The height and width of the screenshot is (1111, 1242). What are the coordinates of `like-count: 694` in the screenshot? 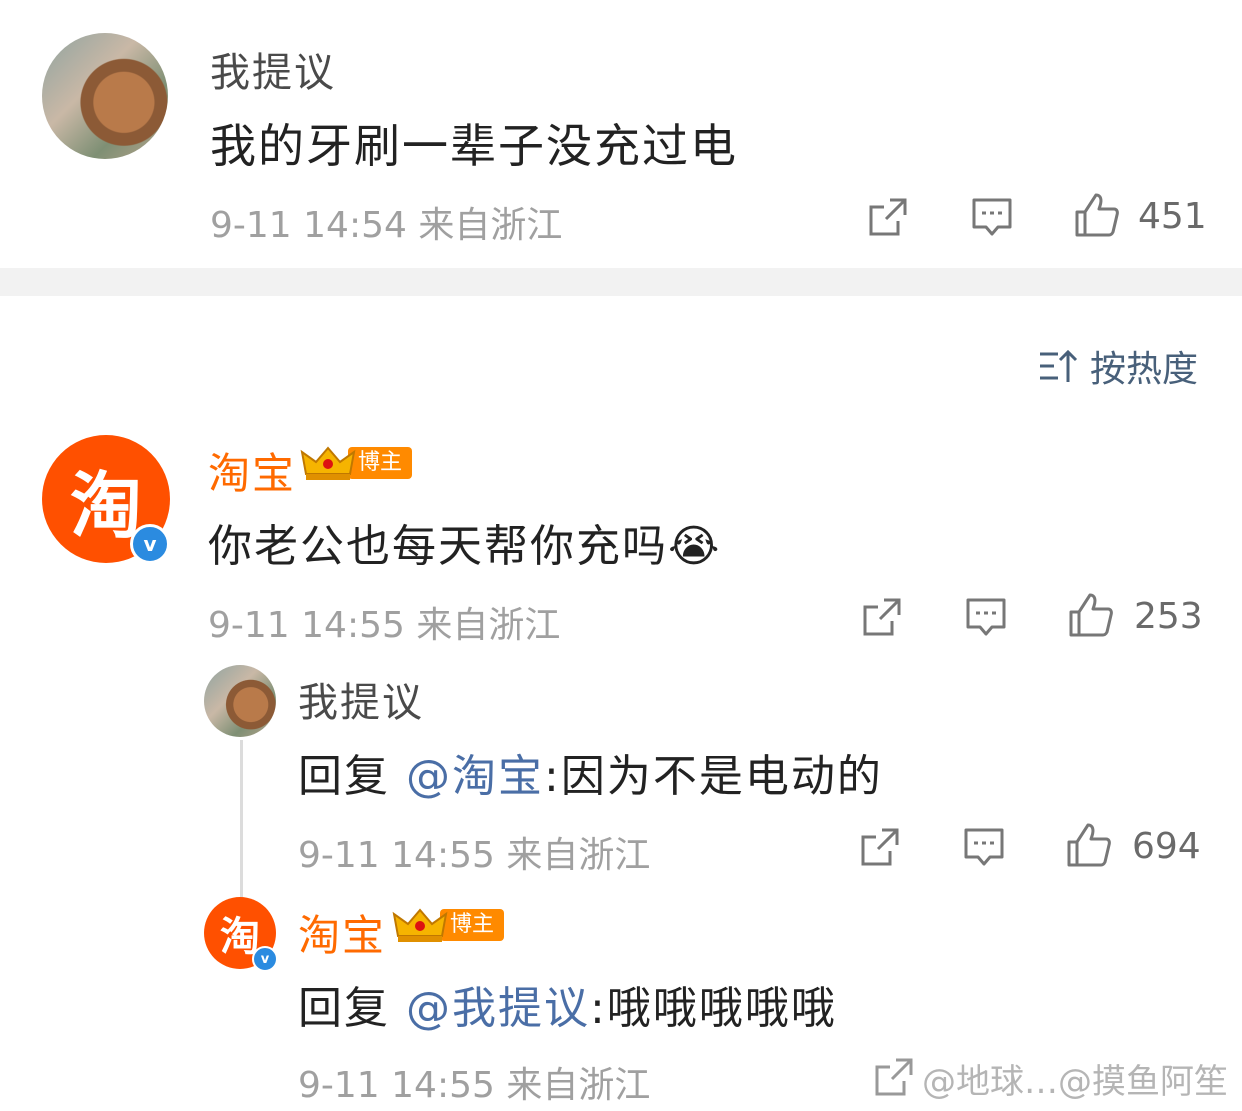 It's located at (1166, 846).